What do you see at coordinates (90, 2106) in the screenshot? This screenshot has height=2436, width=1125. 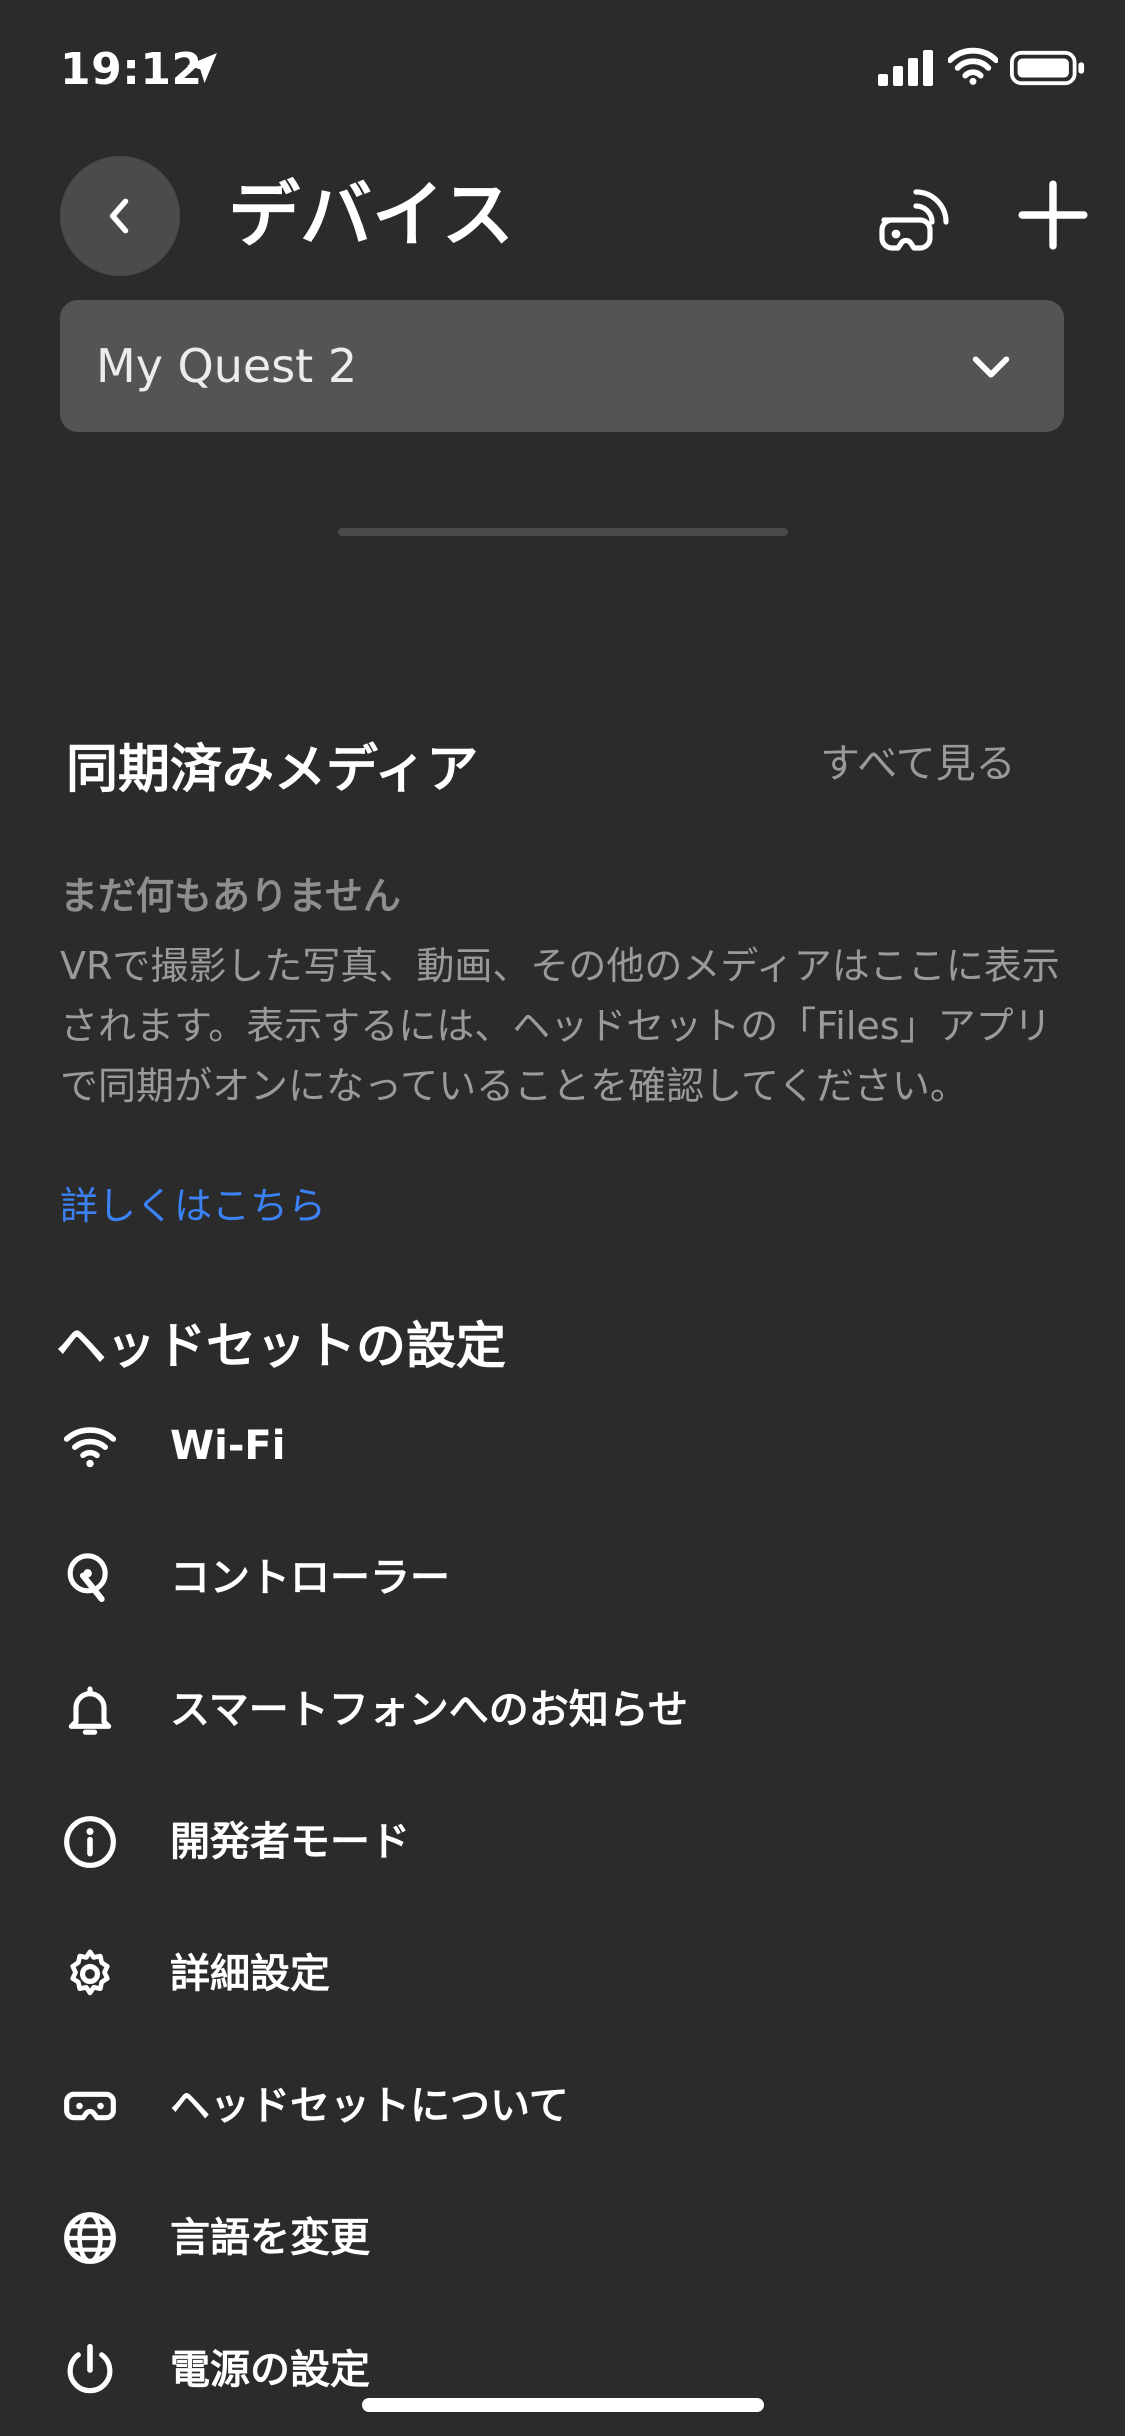 I see `headset-icon` at bounding box center [90, 2106].